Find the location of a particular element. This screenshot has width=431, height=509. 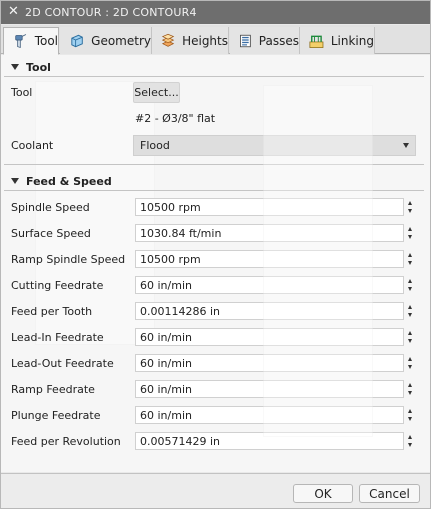

tab-linking: Linking is located at coordinates (337, 40).